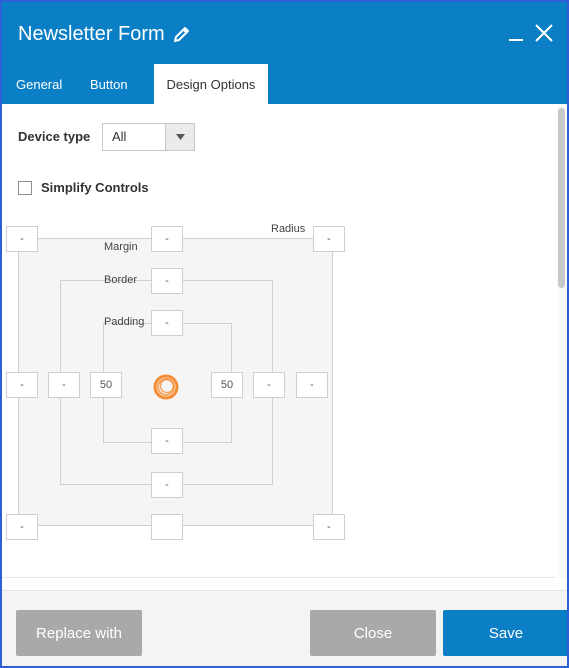 This screenshot has height=668, width=569. Describe the element at coordinates (148, 137) in the screenshot. I see `device-type-select: All` at that location.